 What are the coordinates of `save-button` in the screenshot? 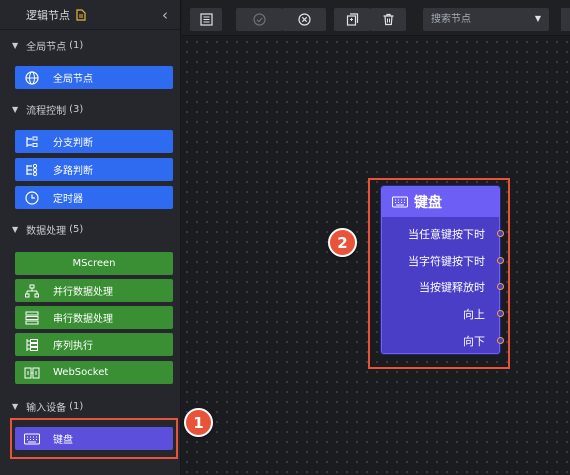 It's located at (206, 19).